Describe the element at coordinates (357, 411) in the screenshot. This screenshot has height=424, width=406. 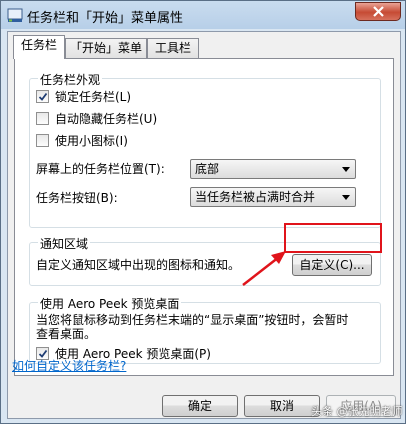
I see `watermark: 头条 @张先明老师` at that location.